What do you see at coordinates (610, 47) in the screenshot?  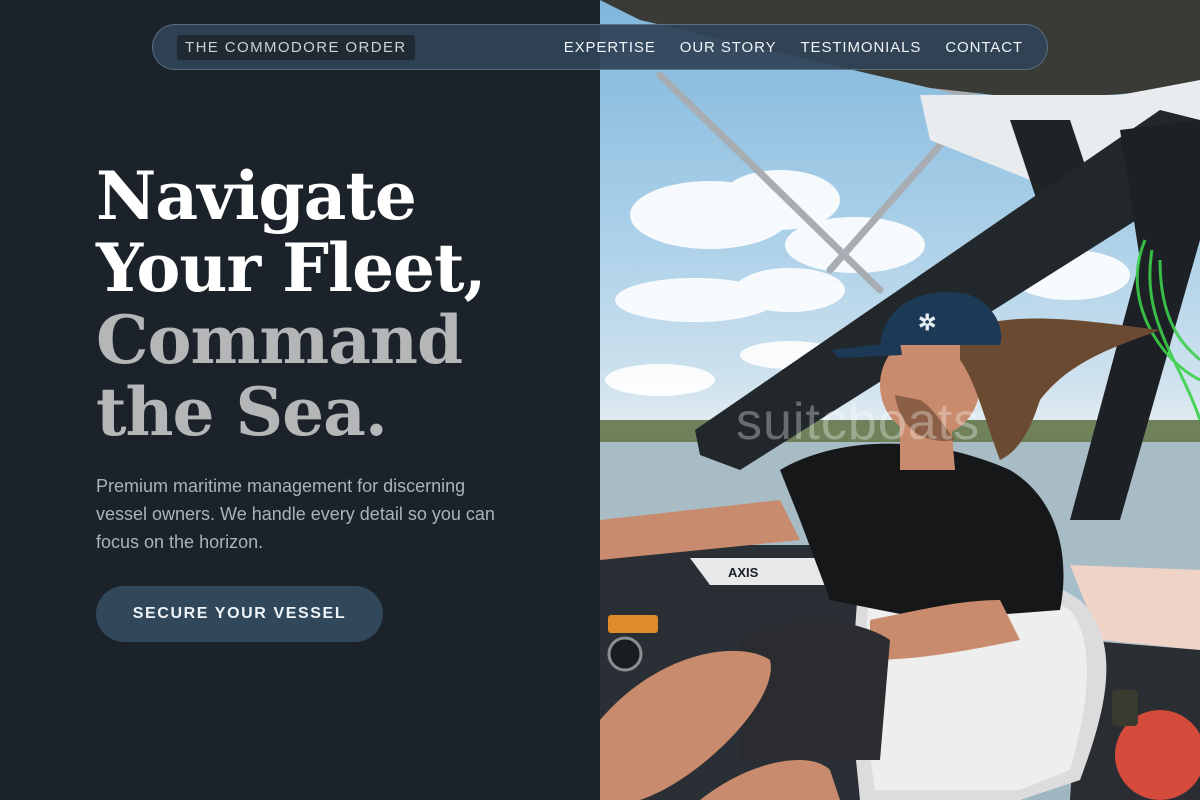 I see `nav-link-expertise: EXPERTISE` at bounding box center [610, 47].